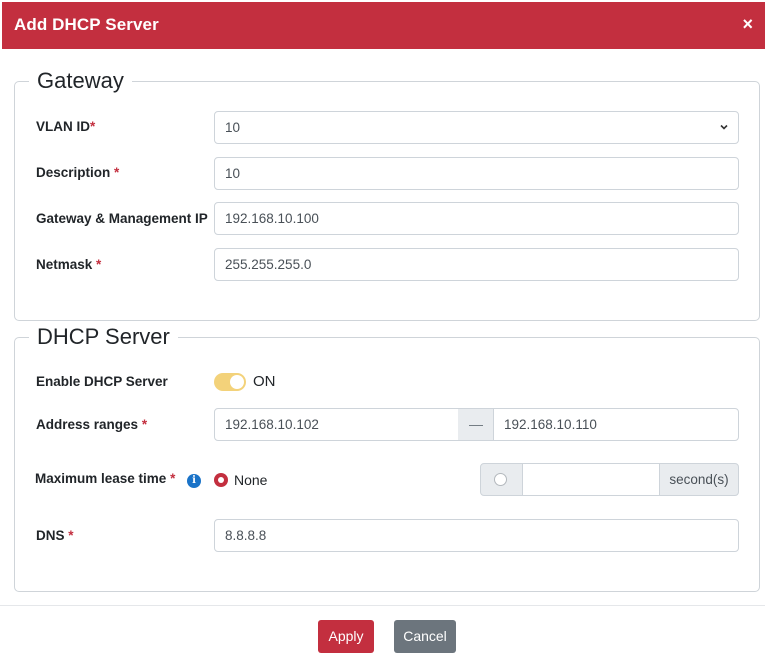 The image size is (765, 662). I want to click on lease-custom-radio, so click(500, 479).